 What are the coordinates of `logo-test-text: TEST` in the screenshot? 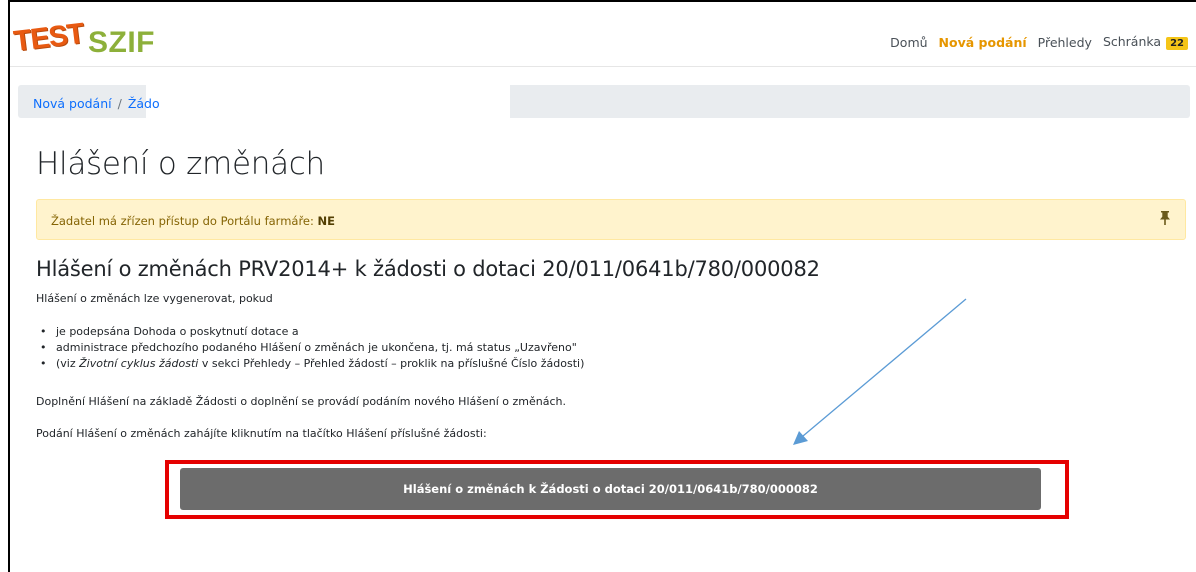 It's located at (48, 38).